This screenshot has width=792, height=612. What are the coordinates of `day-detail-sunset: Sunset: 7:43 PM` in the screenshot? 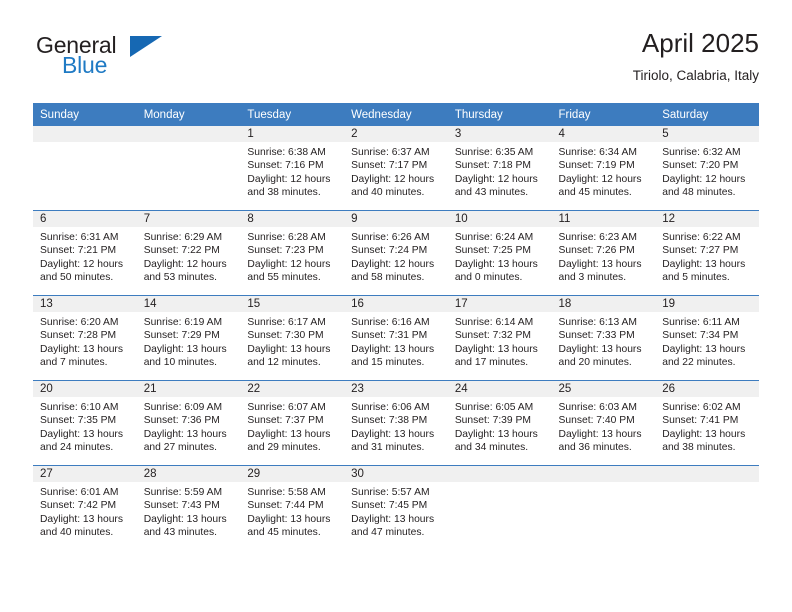 It's located at (181, 506).